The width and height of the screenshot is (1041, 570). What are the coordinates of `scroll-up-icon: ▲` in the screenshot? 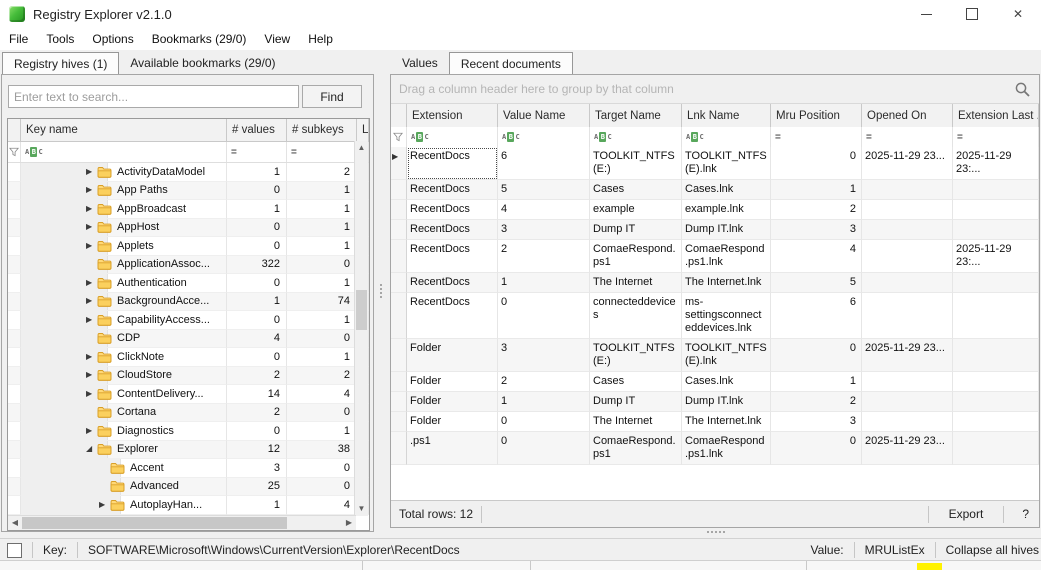 It's located at (361, 148).